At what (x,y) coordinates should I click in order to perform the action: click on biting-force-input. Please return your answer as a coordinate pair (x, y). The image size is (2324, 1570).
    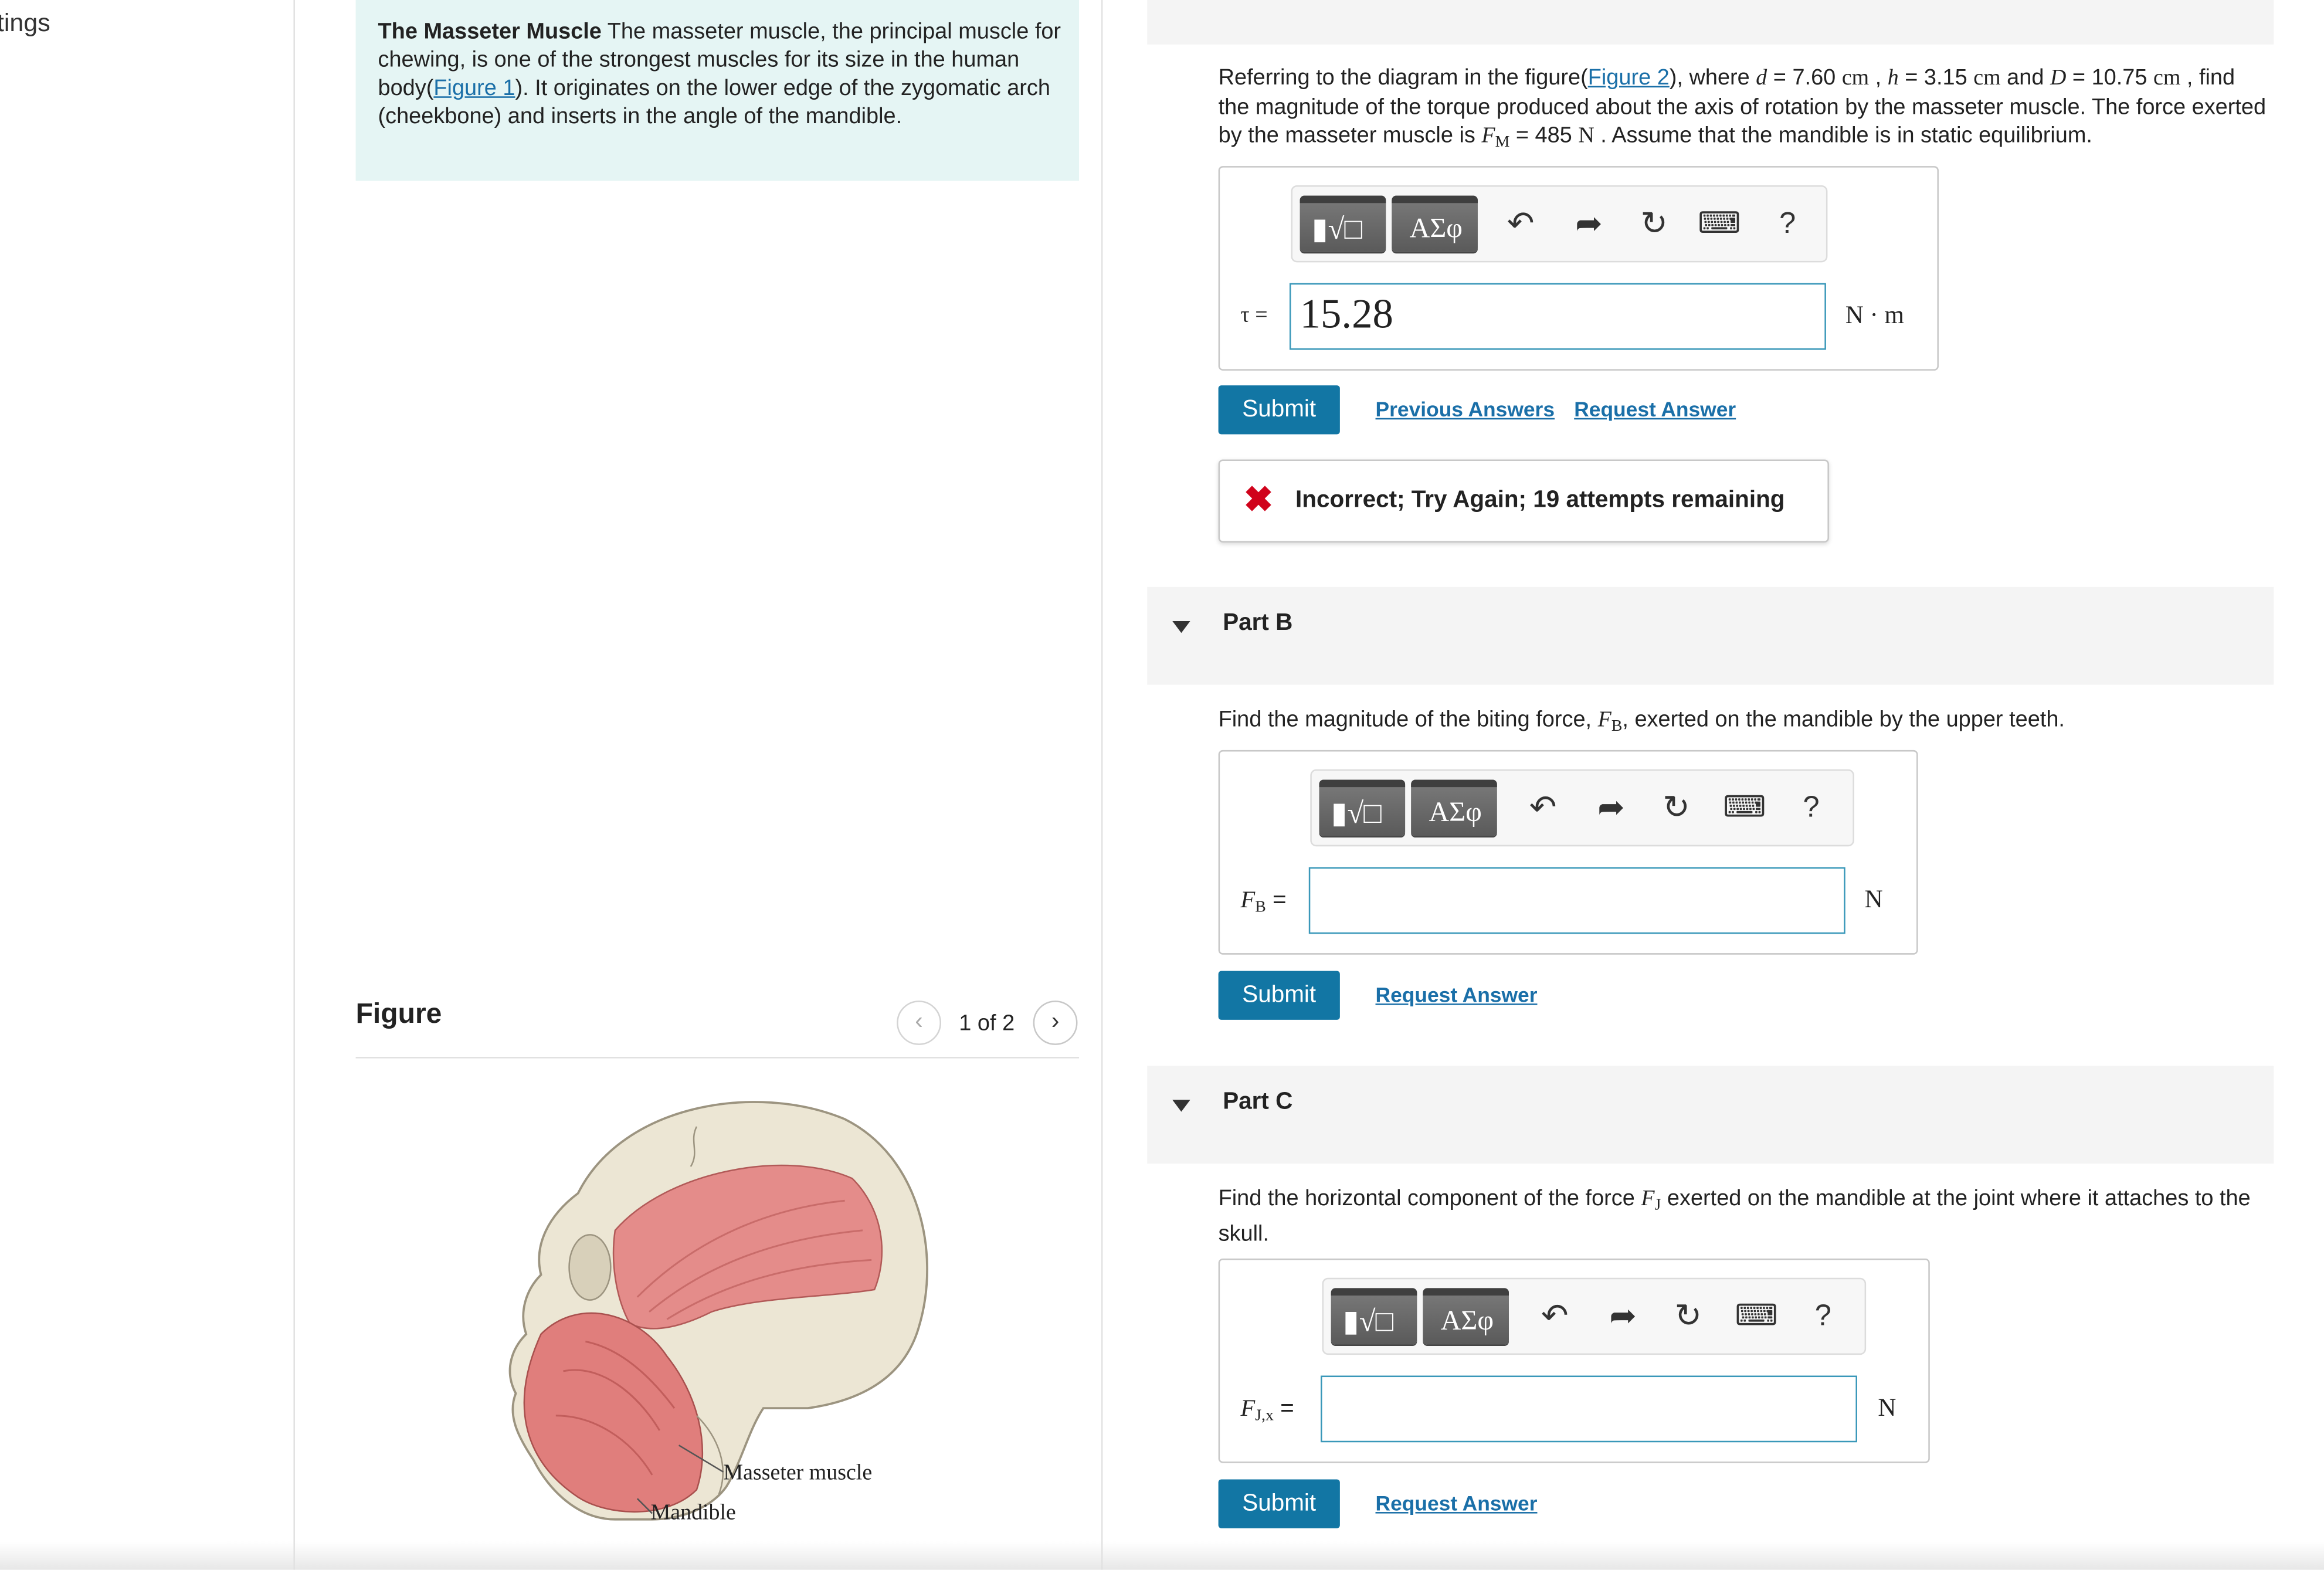
    Looking at the image, I should click on (1576, 900).